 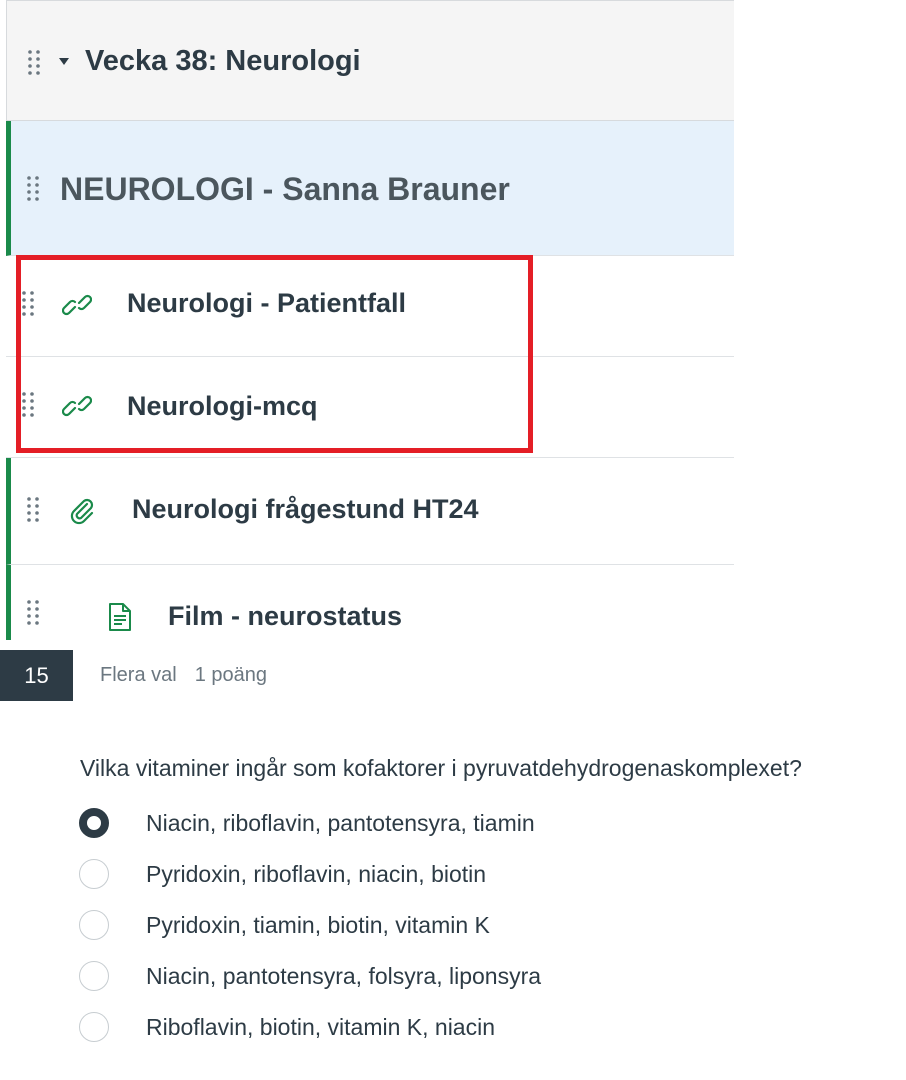 What do you see at coordinates (285, 616) in the screenshot?
I see `module-item-label: Film - neurostatus` at bounding box center [285, 616].